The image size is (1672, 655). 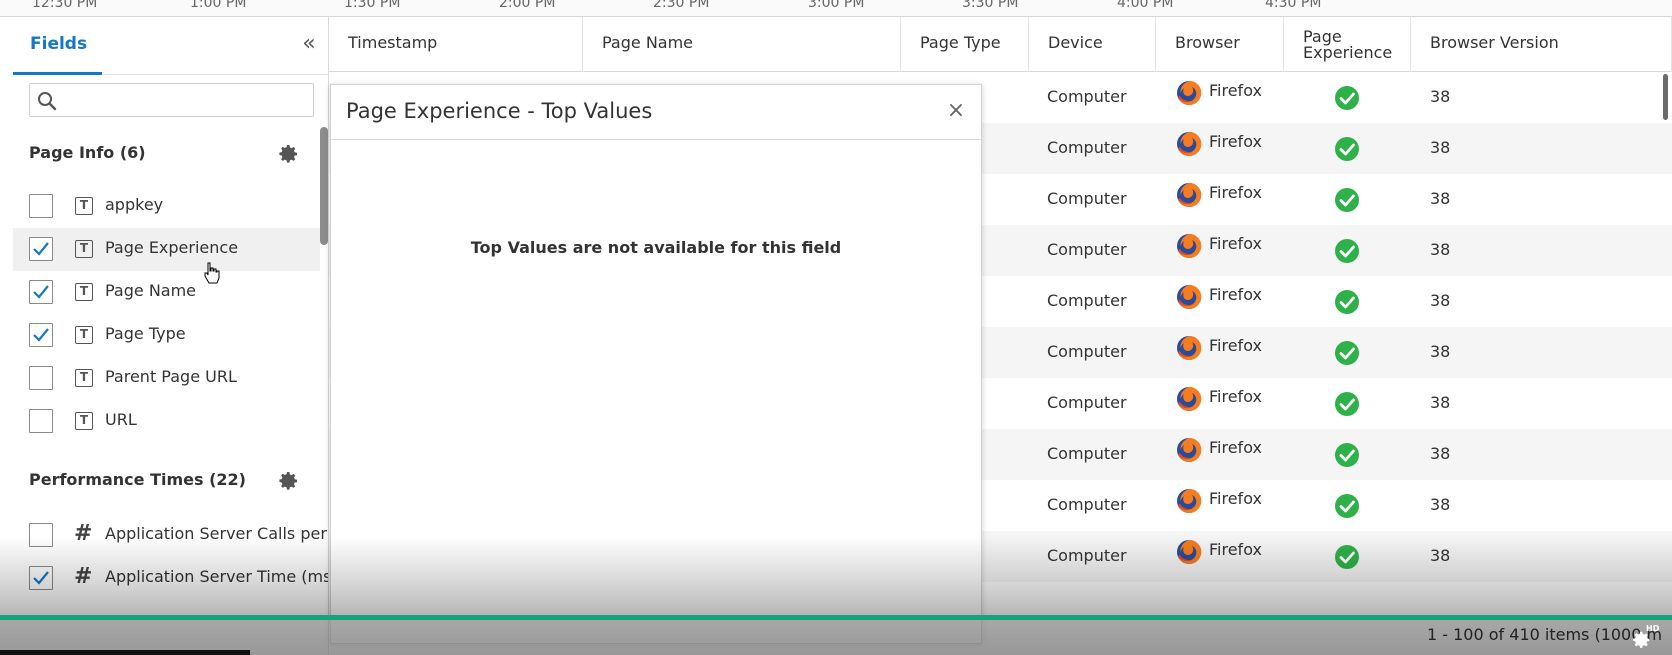 What do you see at coordinates (1347, 44) in the screenshot?
I see `column-header: Page Experience` at bounding box center [1347, 44].